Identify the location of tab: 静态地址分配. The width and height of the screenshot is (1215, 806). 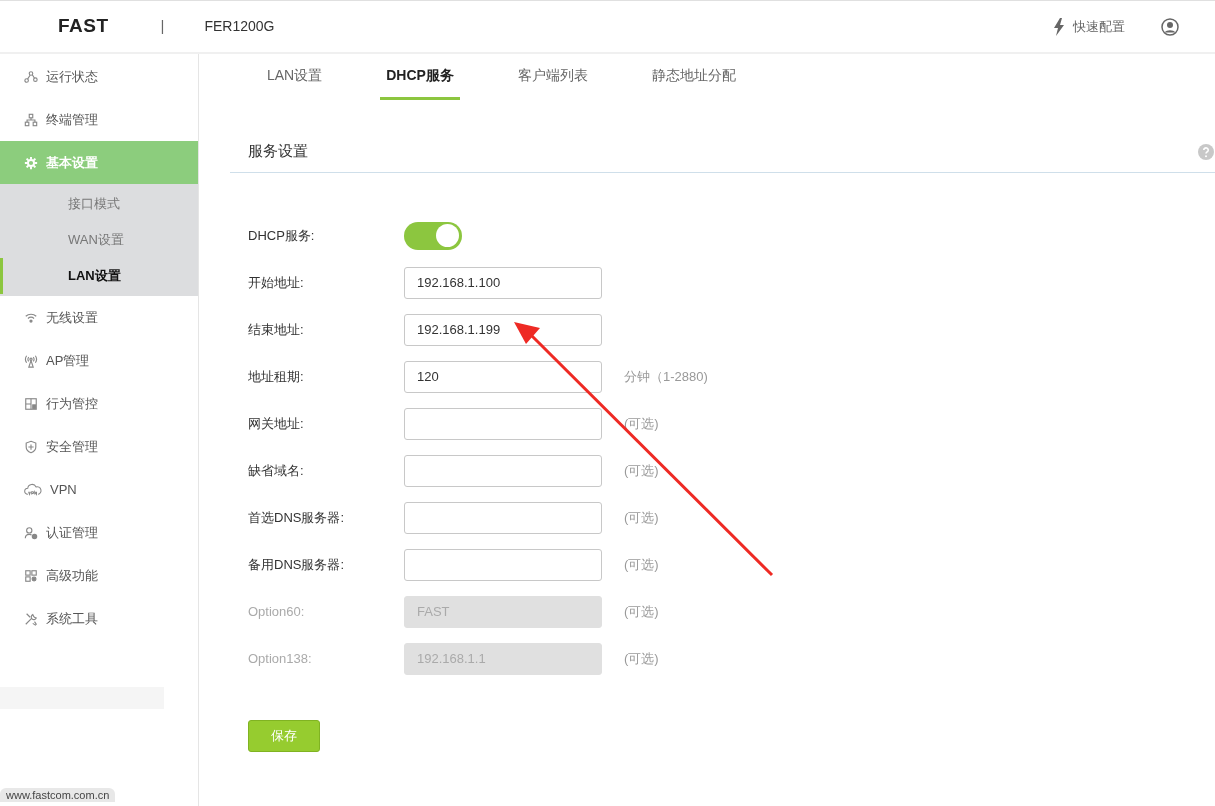
(693, 77).